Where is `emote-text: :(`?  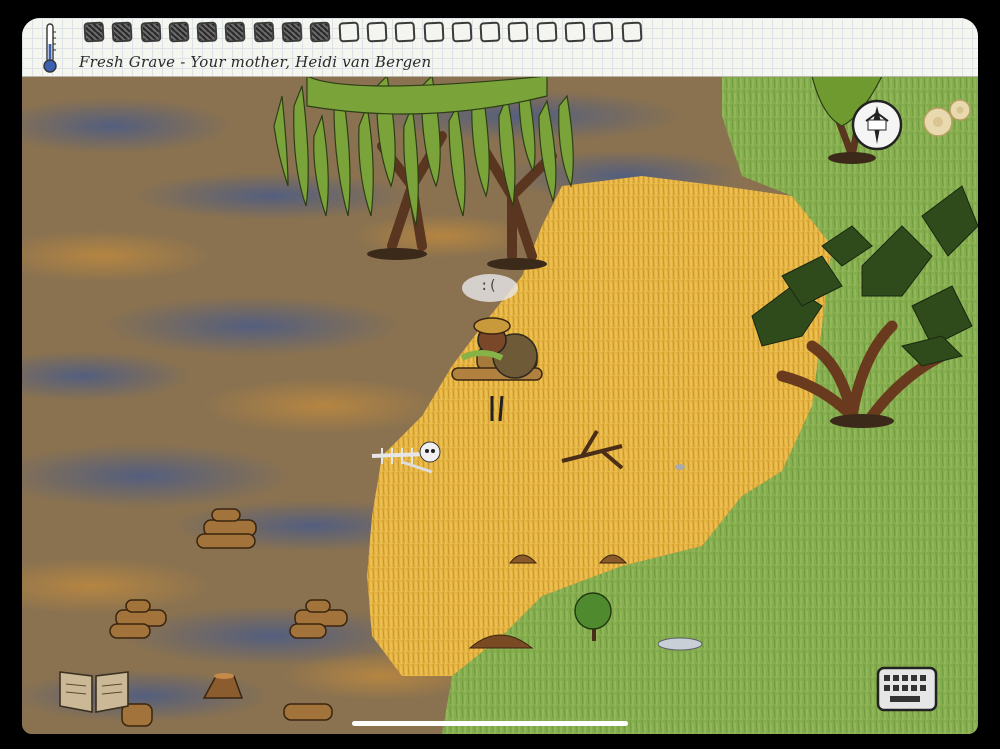
emote-text: :( is located at coordinates (488, 286).